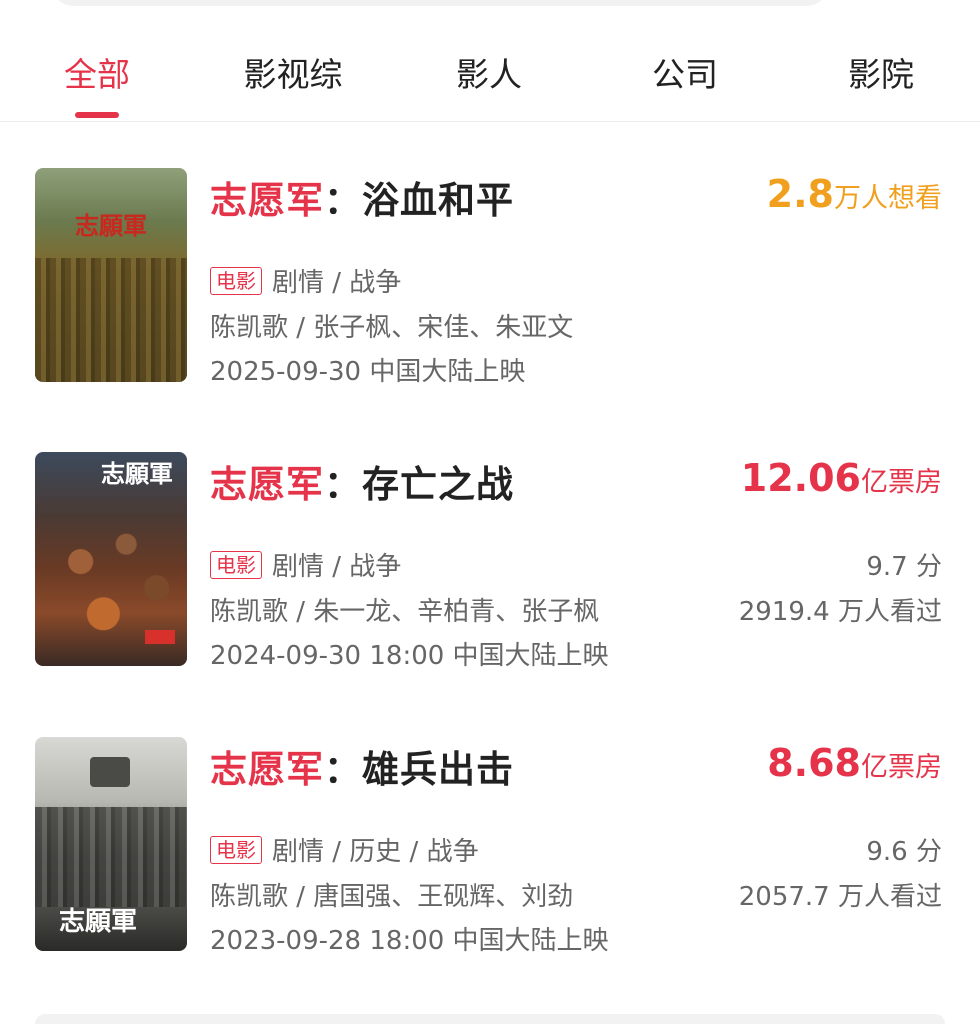  What do you see at coordinates (405, 612) in the screenshot?
I see `cast-row: 陈凯歌 / 朱一龙、辛柏青、张子枫` at bounding box center [405, 612].